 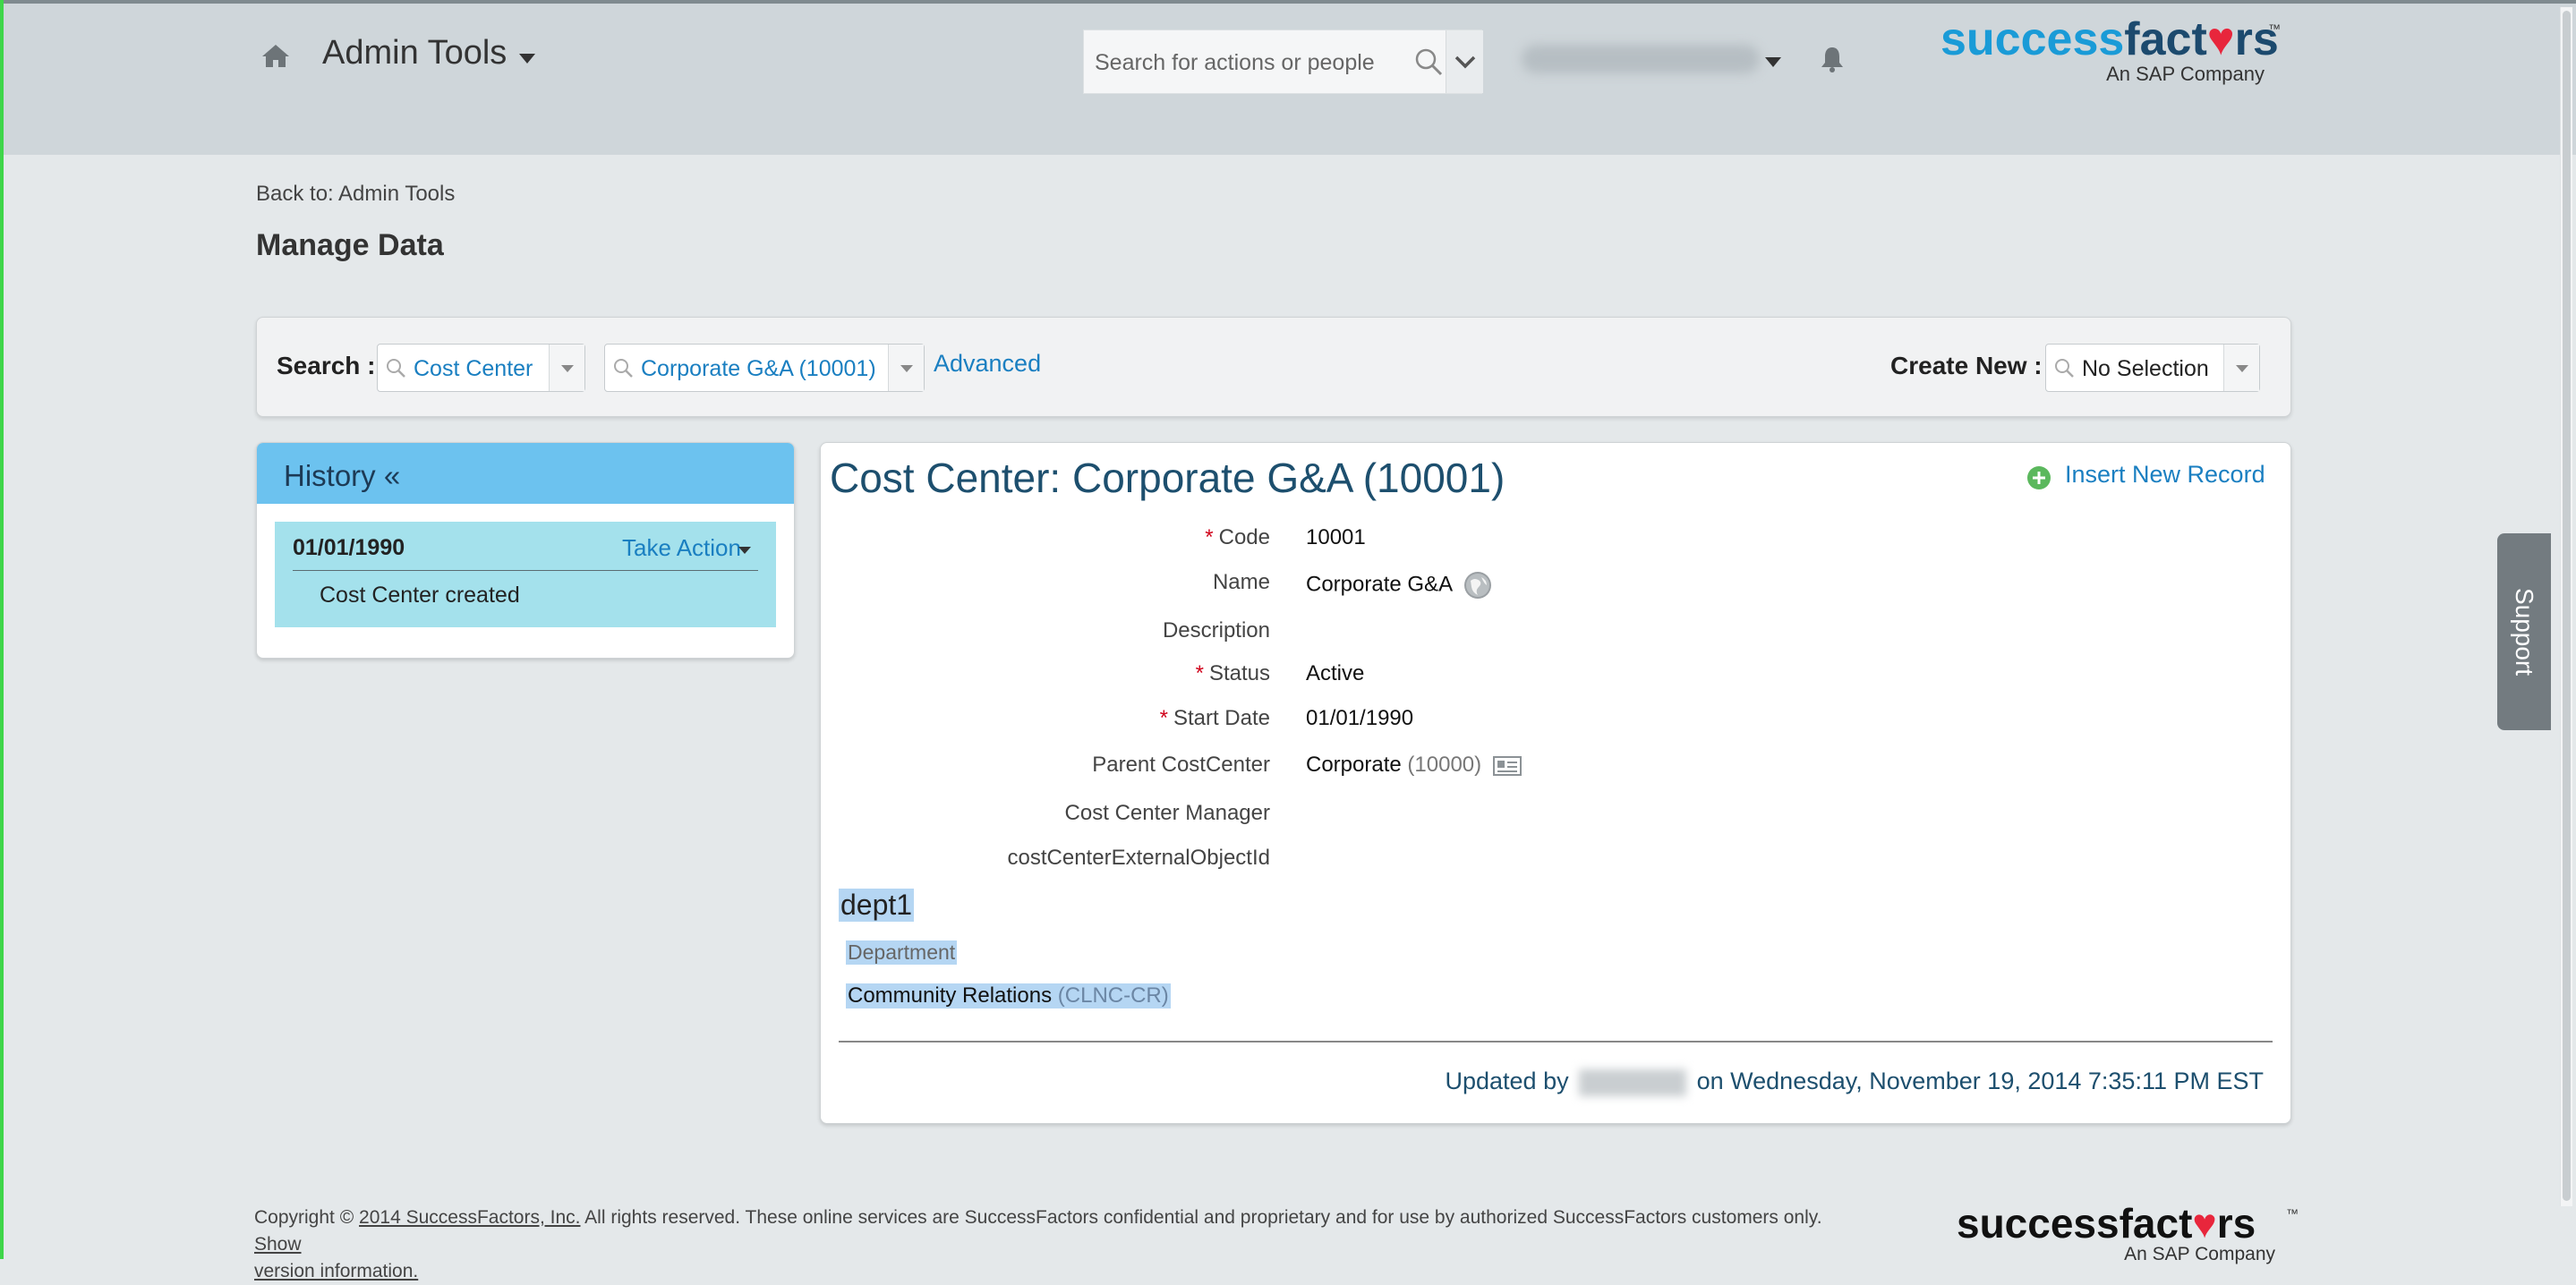 I want to click on advanced-search-link: Advanced, so click(x=987, y=364).